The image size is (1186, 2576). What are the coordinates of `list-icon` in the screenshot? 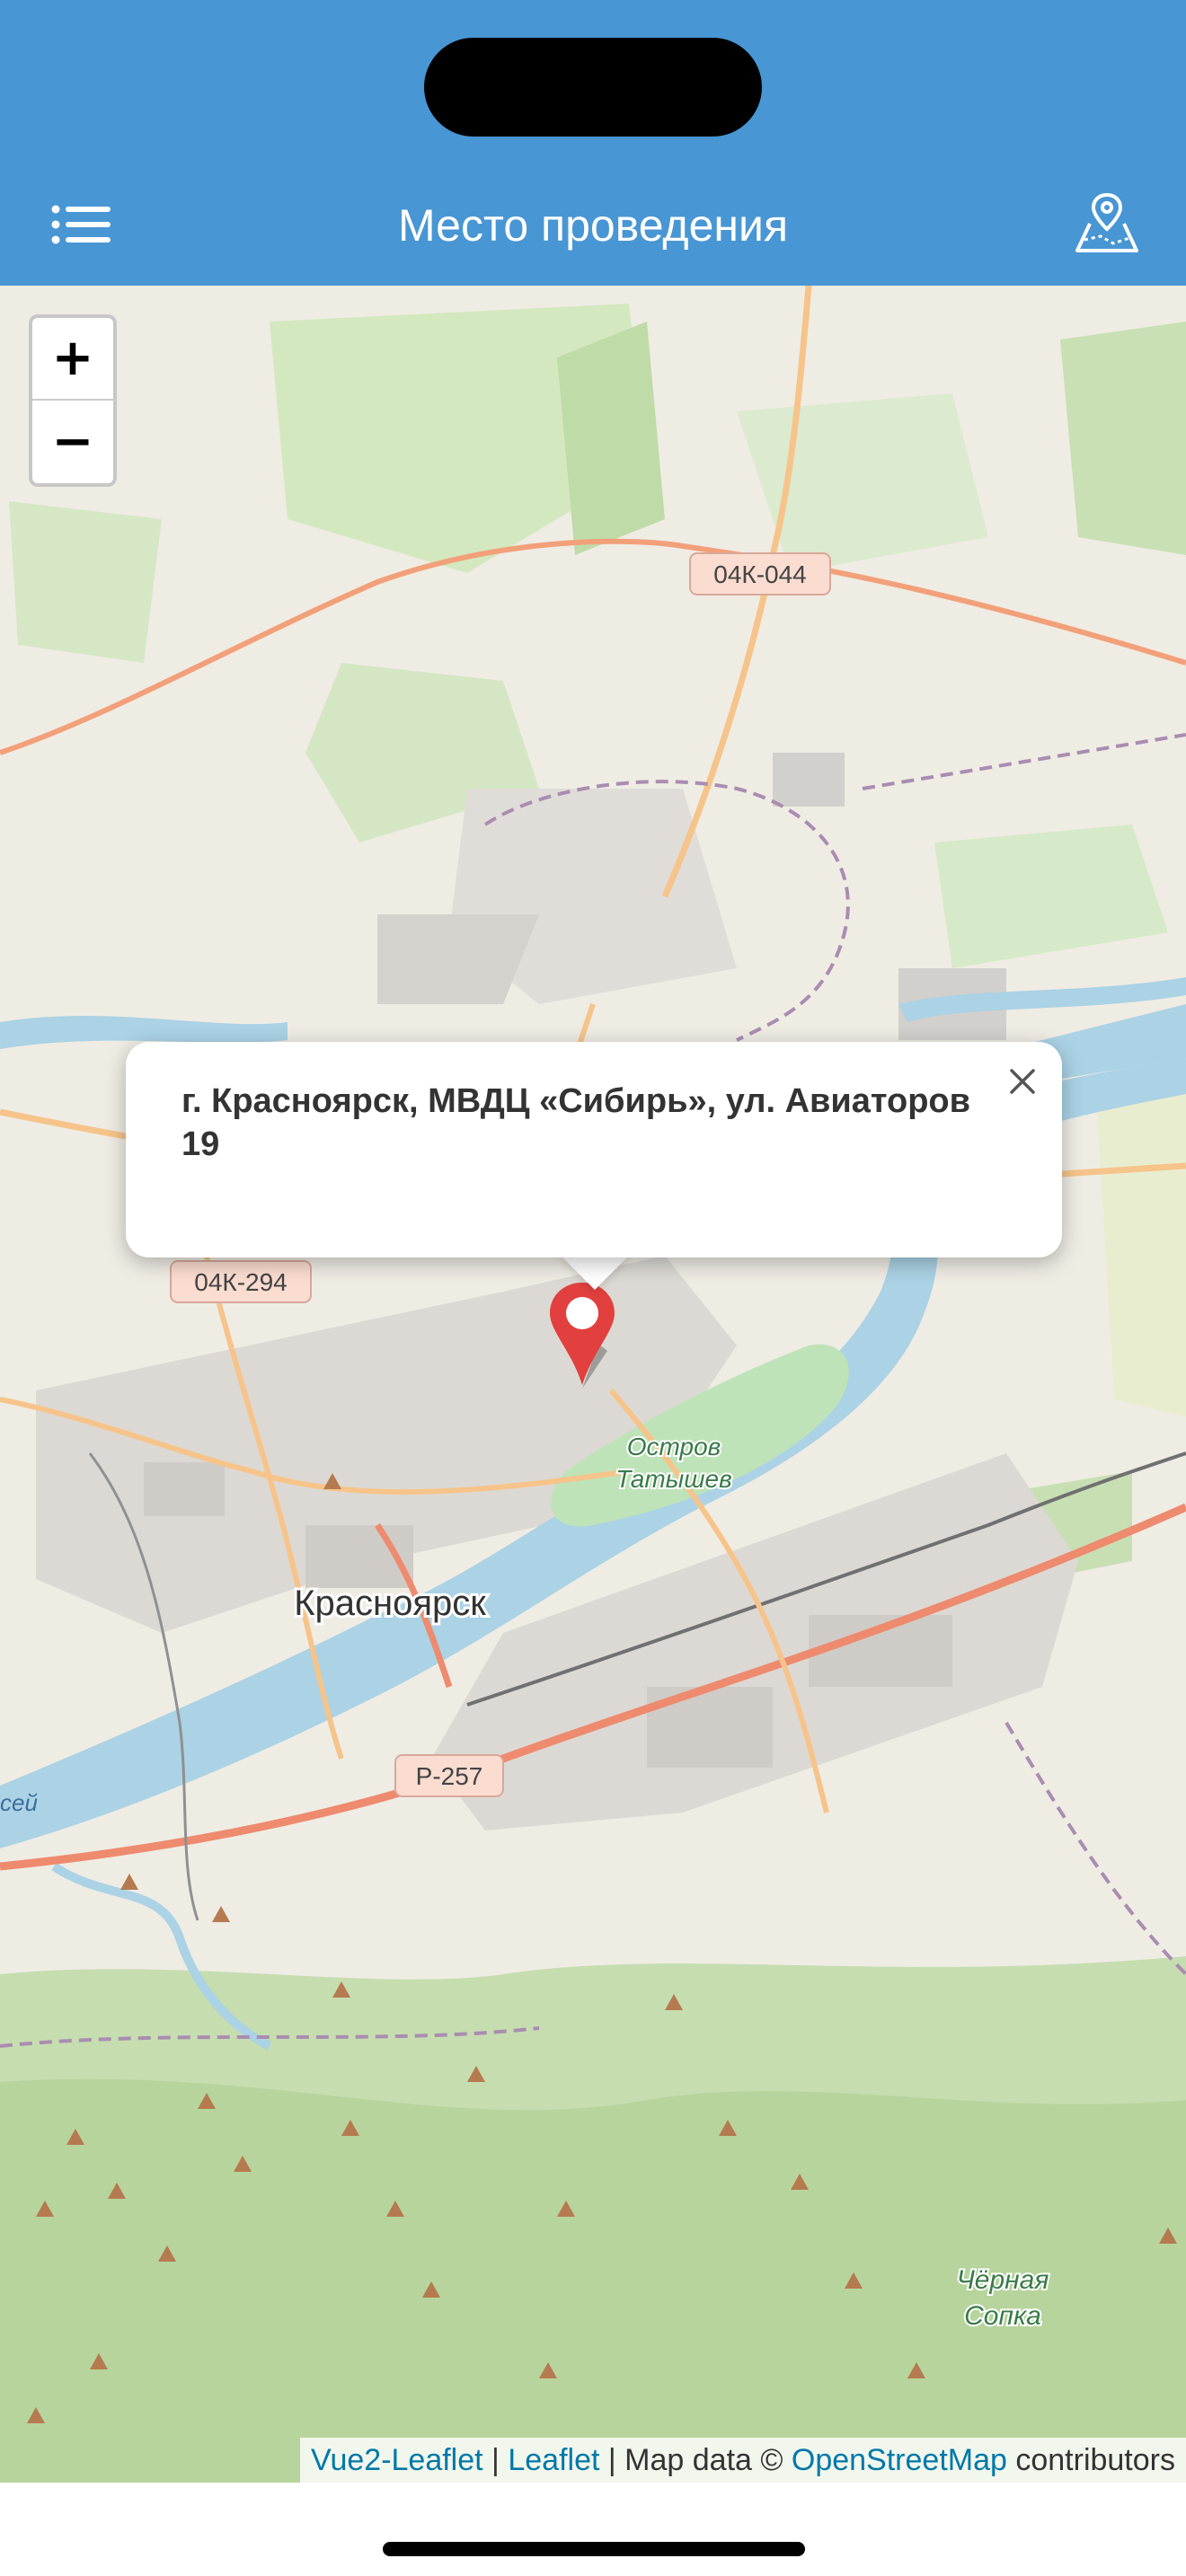 It's located at (81, 224).